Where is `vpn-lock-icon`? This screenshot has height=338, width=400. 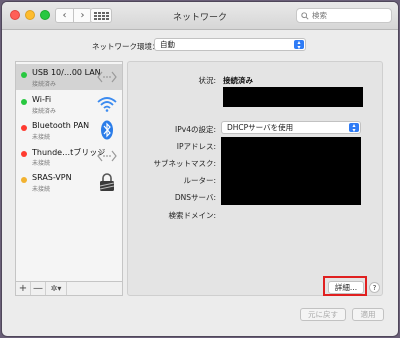
vpn-lock-icon is located at coordinates (107, 182).